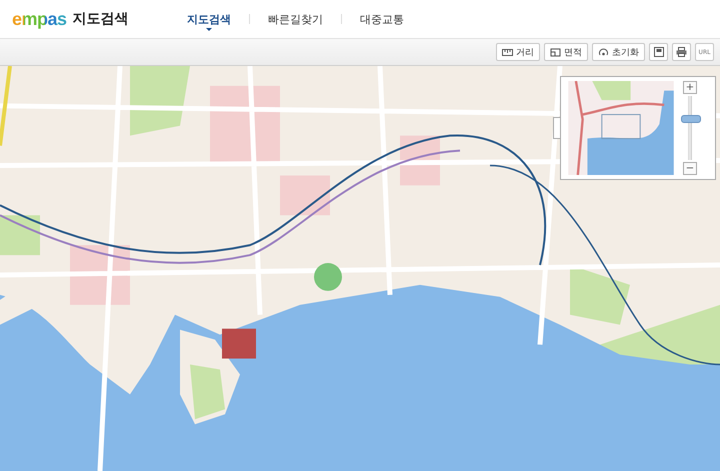 The height and width of the screenshot is (471, 720). Describe the element at coordinates (557, 128) in the screenshot. I see `collapse-handle` at that location.